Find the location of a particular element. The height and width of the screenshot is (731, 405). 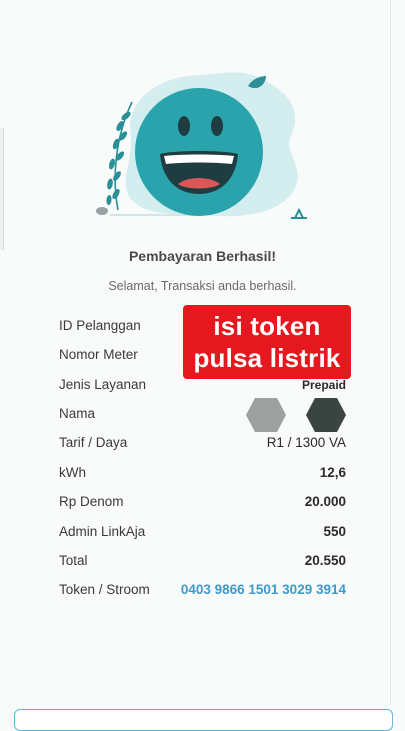

label-total: Total is located at coordinates (73, 560).